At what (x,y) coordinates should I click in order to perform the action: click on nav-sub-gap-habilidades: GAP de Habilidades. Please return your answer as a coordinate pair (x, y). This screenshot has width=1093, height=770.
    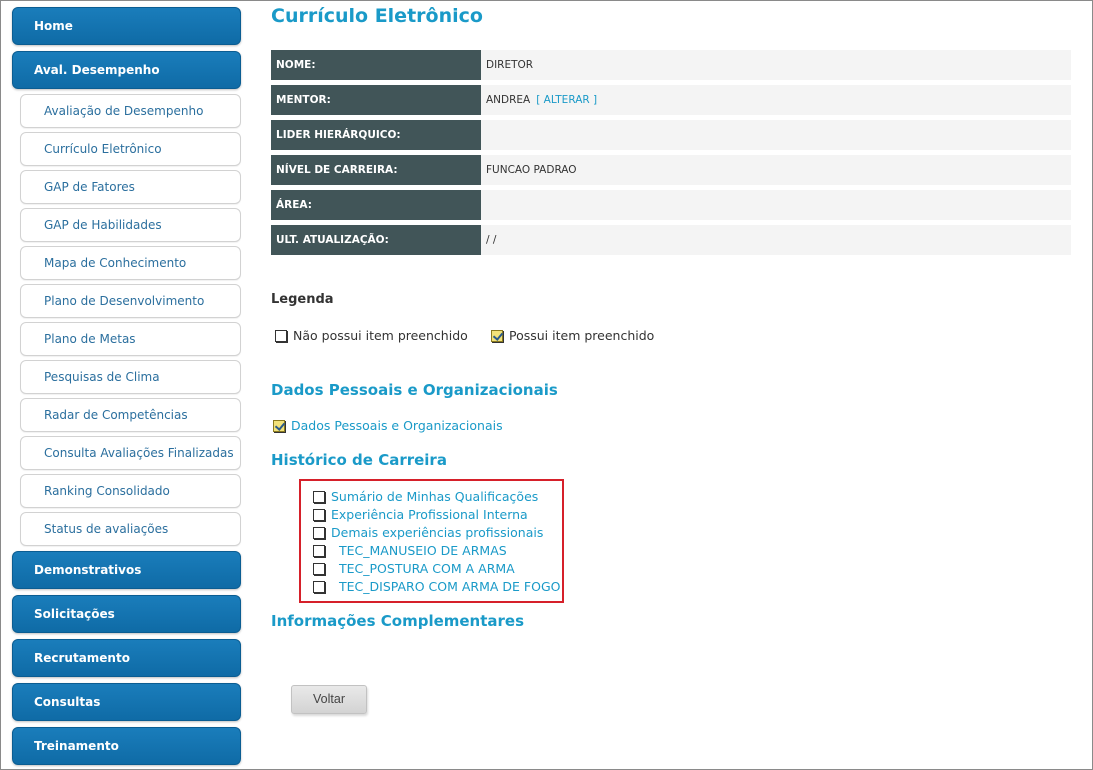
    Looking at the image, I should click on (130, 225).